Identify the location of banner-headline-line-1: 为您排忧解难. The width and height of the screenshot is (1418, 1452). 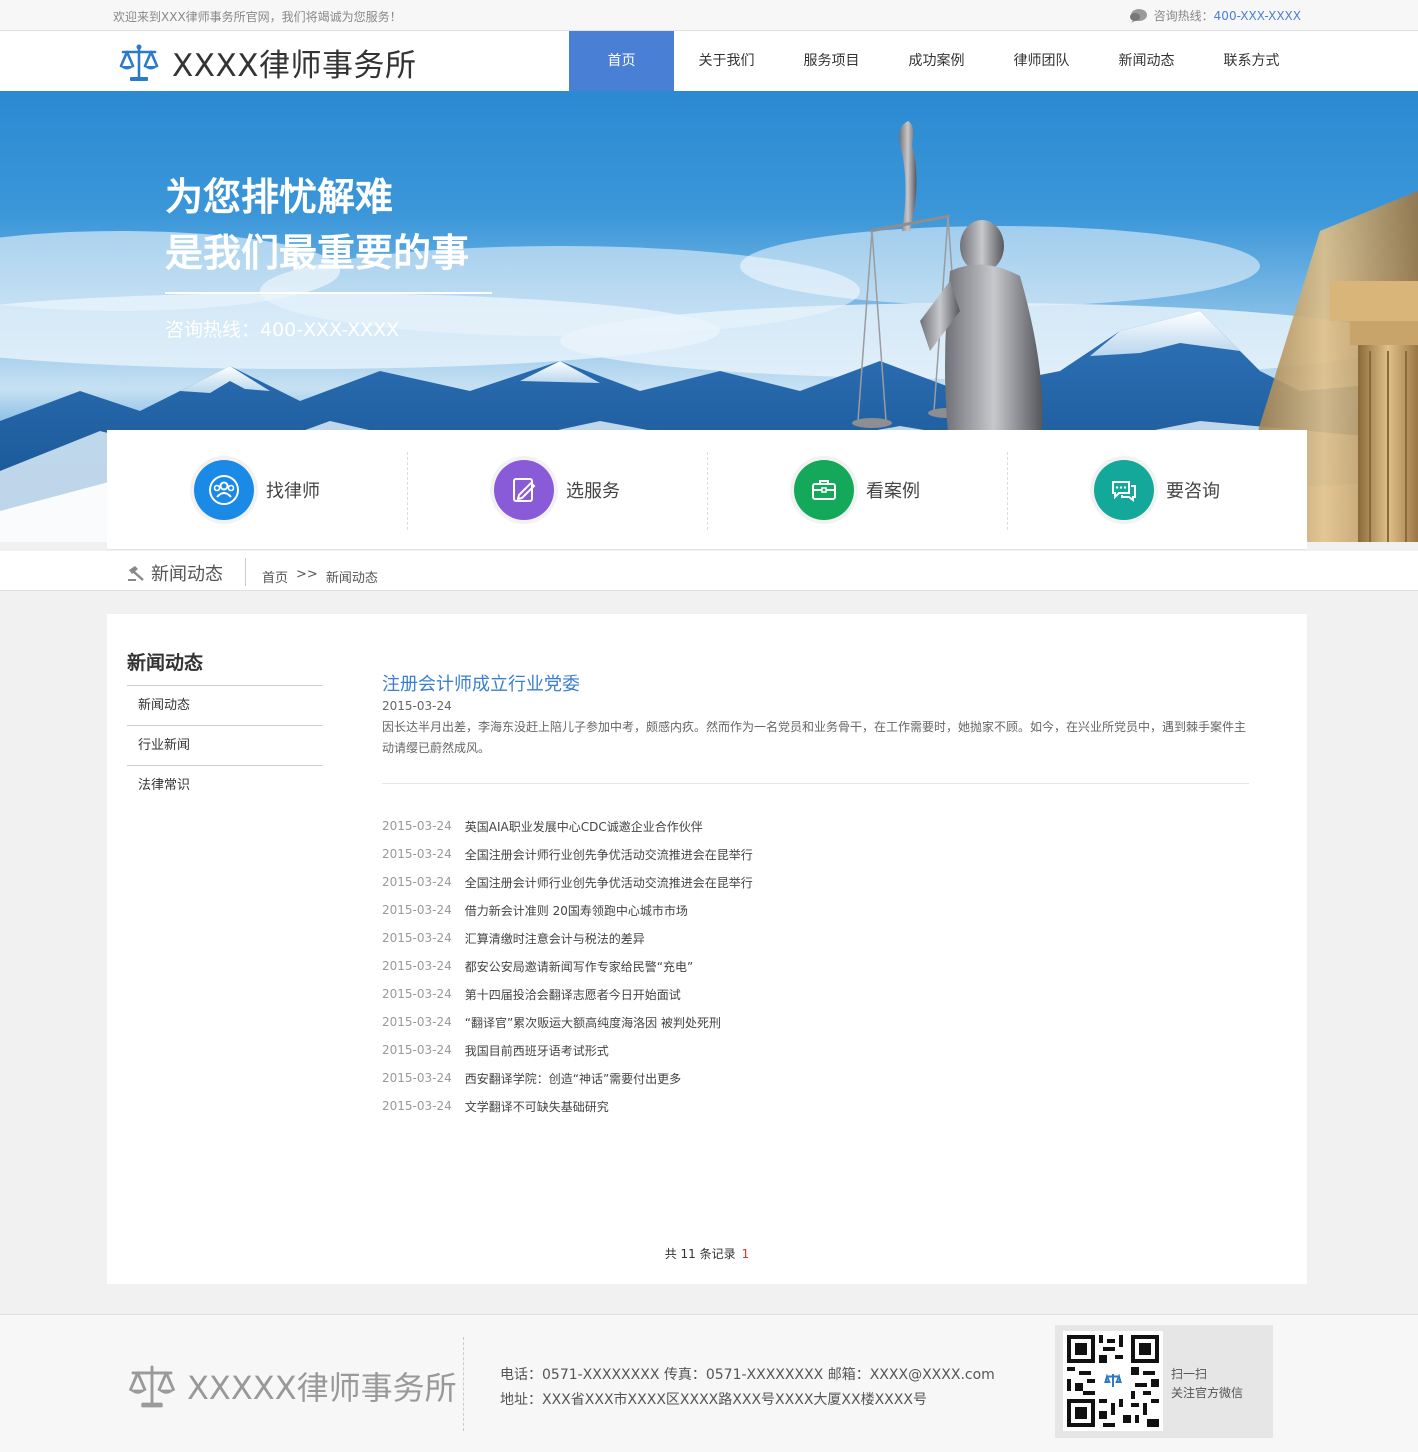
(279, 197).